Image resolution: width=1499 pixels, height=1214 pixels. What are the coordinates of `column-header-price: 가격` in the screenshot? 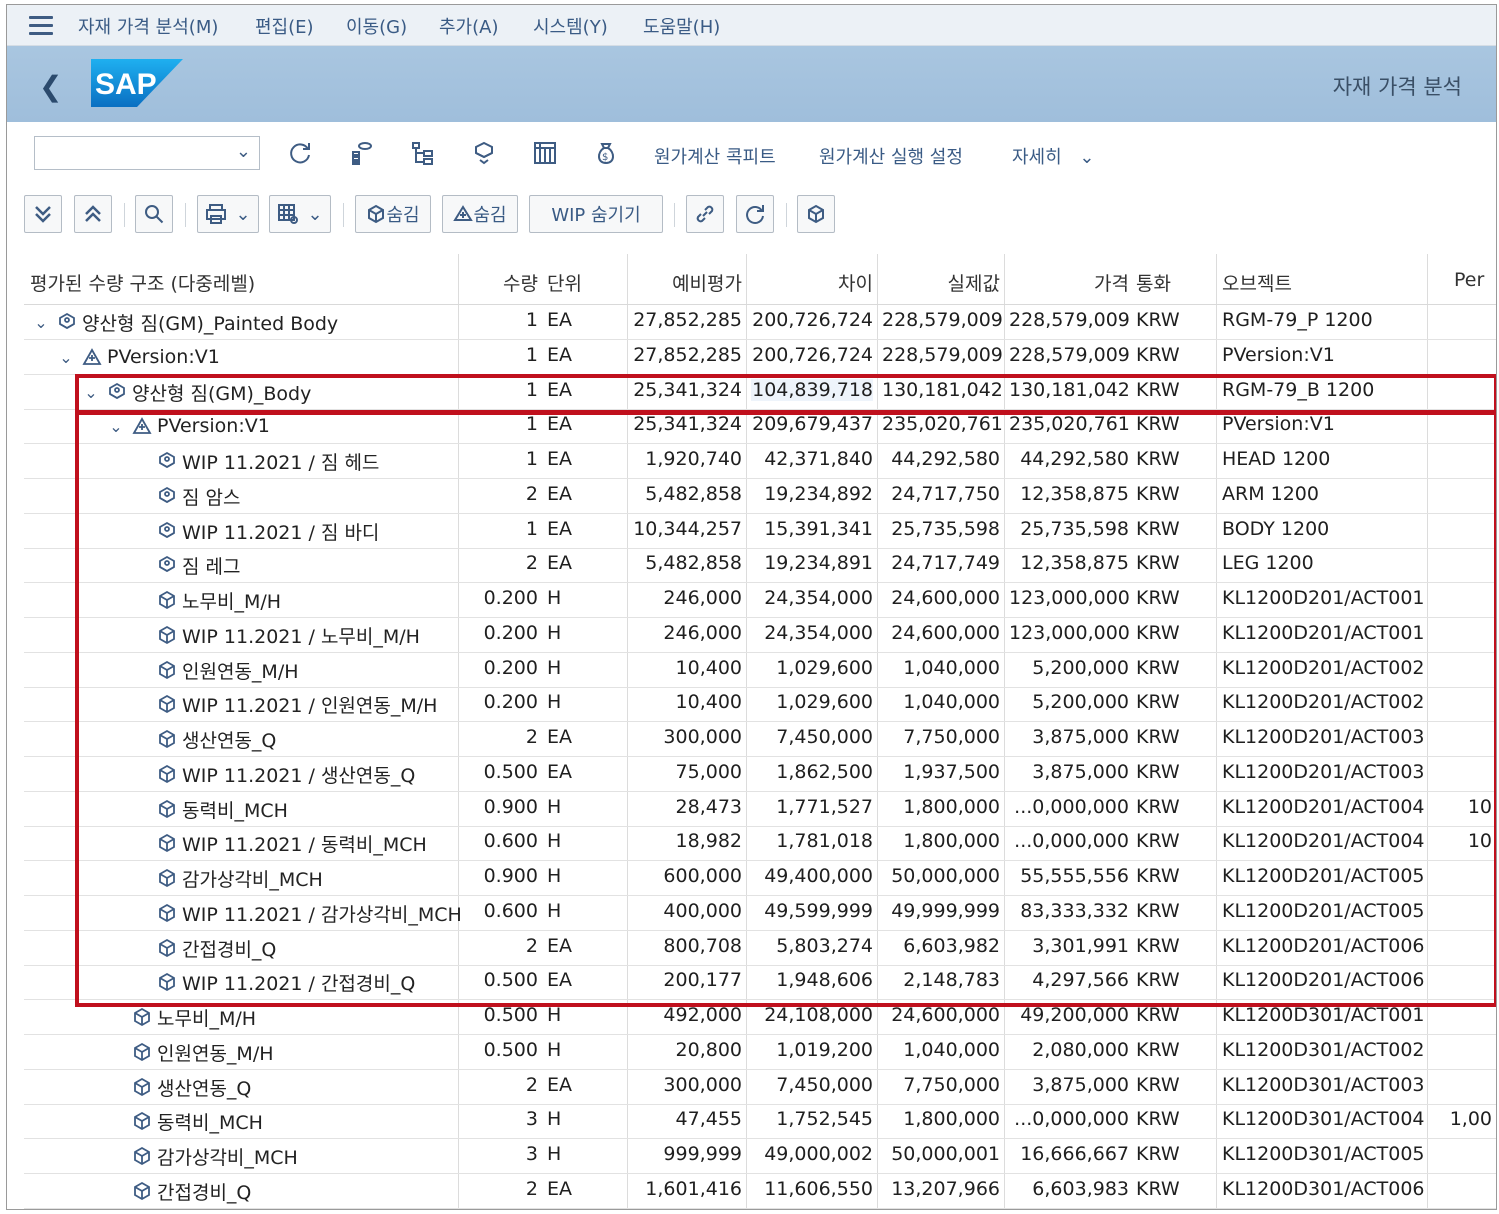 It's located at (1069, 282).